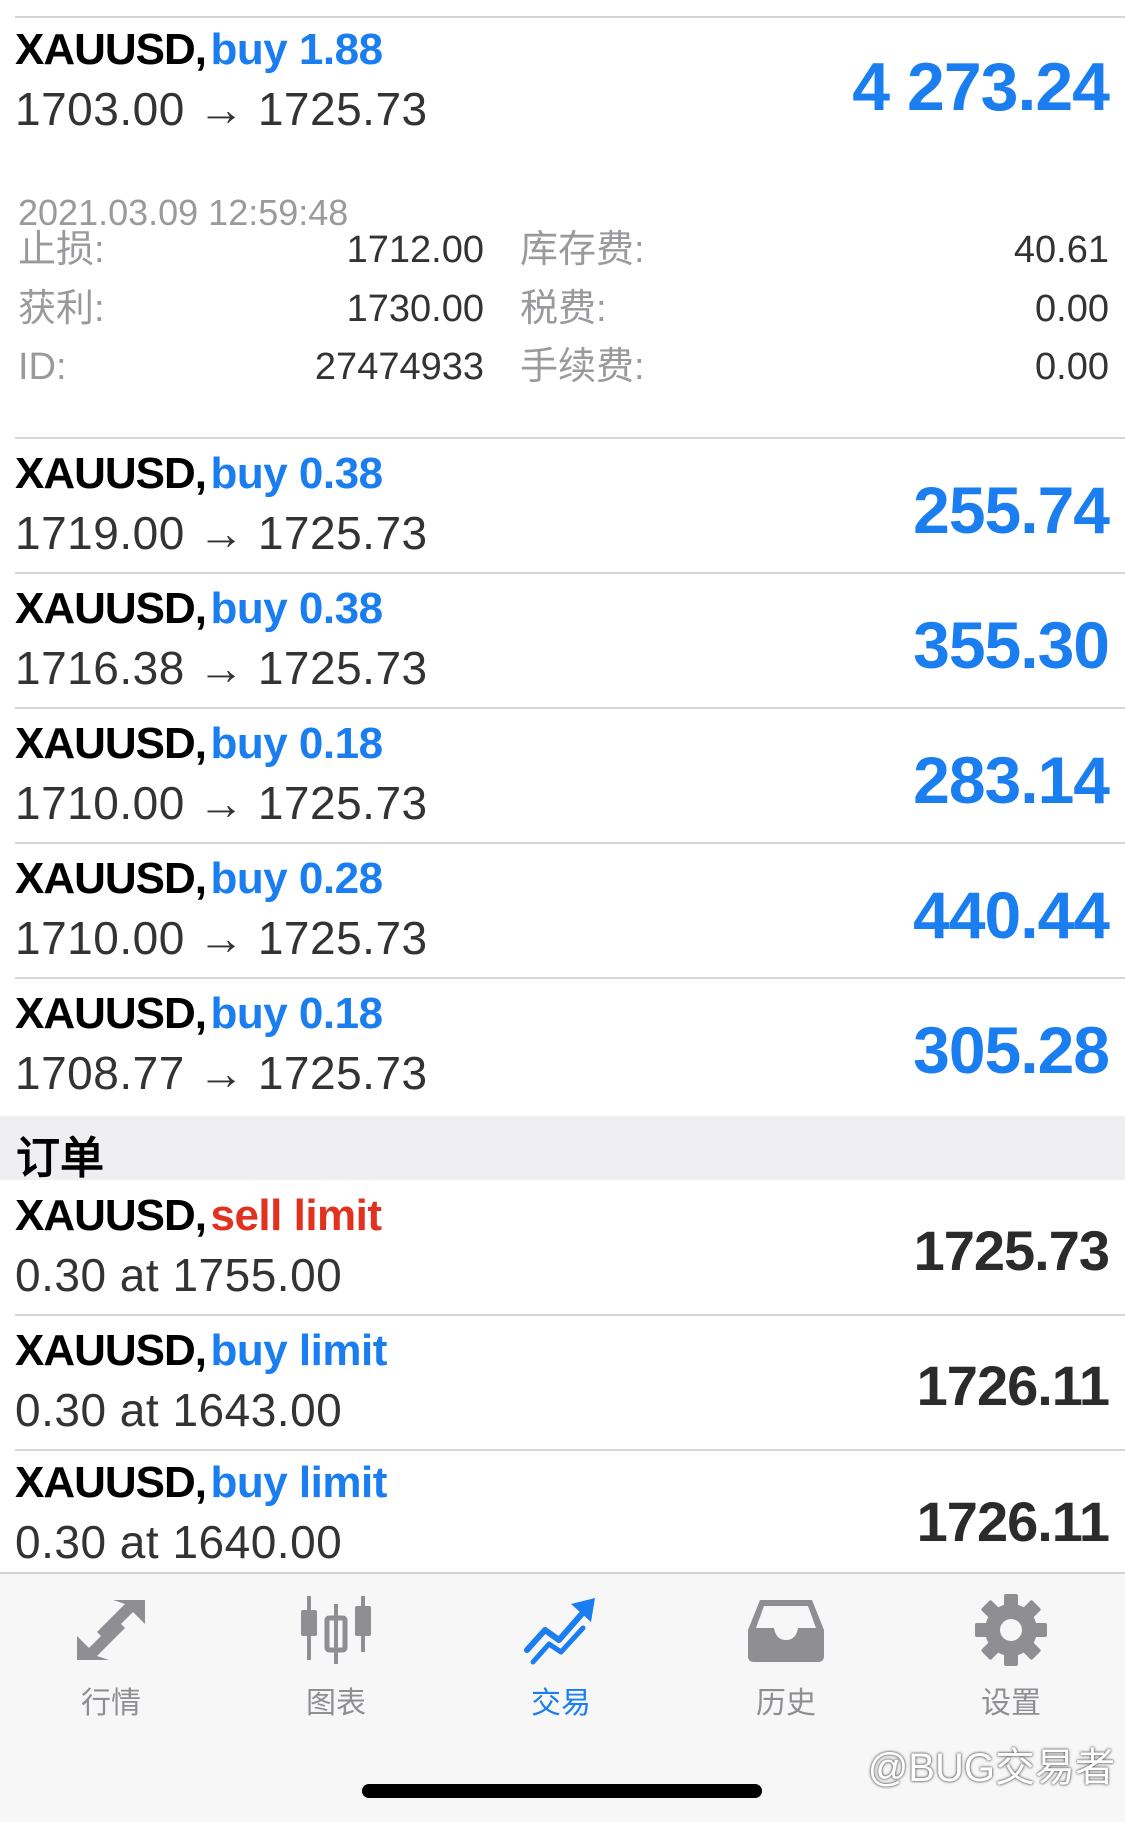 The width and height of the screenshot is (1125, 1822). Describe the element at coordinates (100, 1073) in the screenshot. I see `open-price: 1708.77` at that location.